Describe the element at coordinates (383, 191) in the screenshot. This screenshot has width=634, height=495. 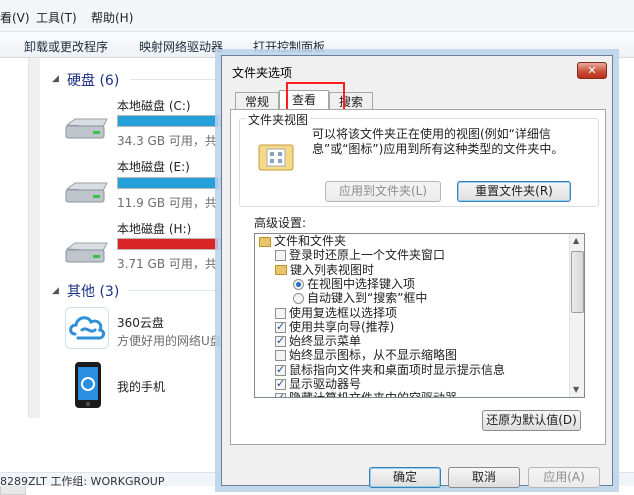
I see `apply-to-folders-button: 应用到文件夹(L)` at that location.